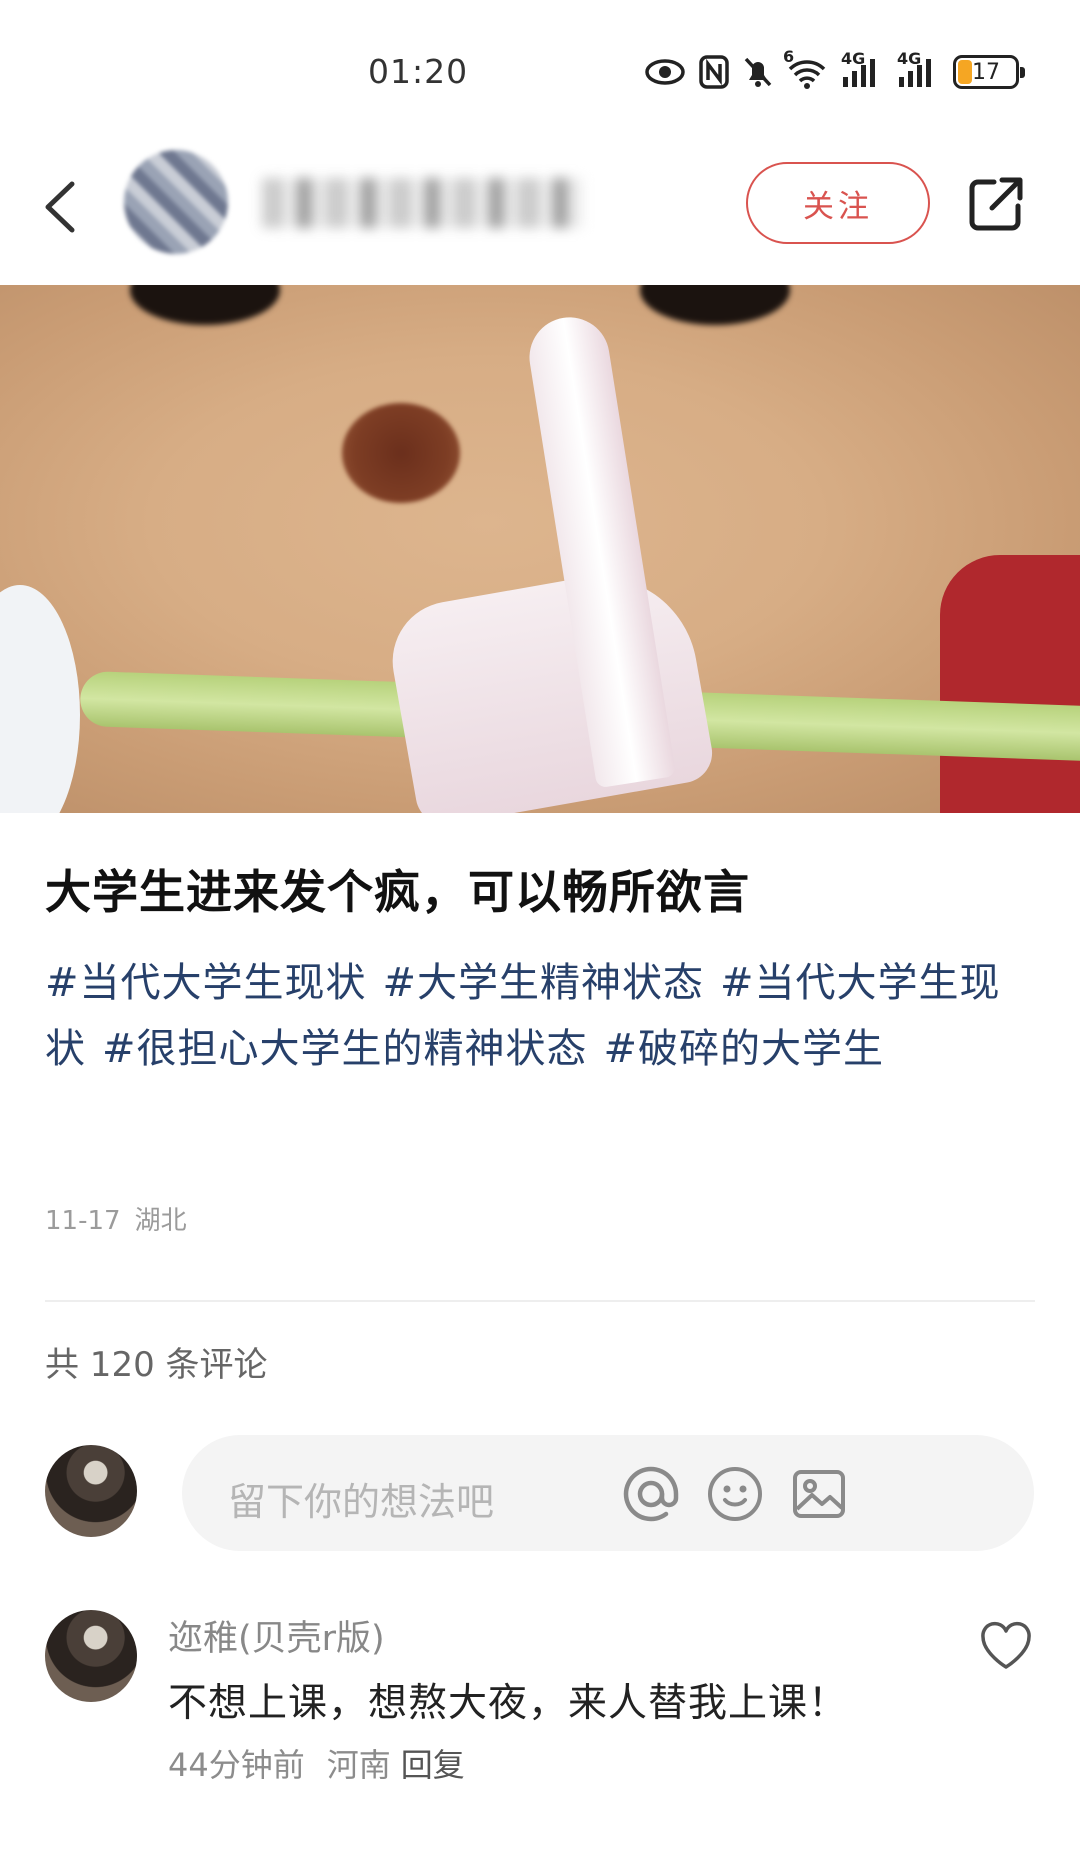 Image resolution: width=1080 pixels, height=1863 pixels. What do you see at coordinates (805, 68) in the screenshot?
I see `wifi-icon: 6` at bounding box center [805, 68].